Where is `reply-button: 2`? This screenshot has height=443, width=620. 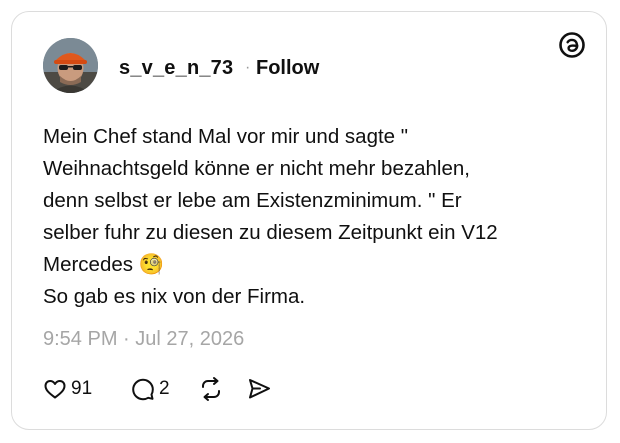
reply-button: 2 is located at coordinates (150, 389).